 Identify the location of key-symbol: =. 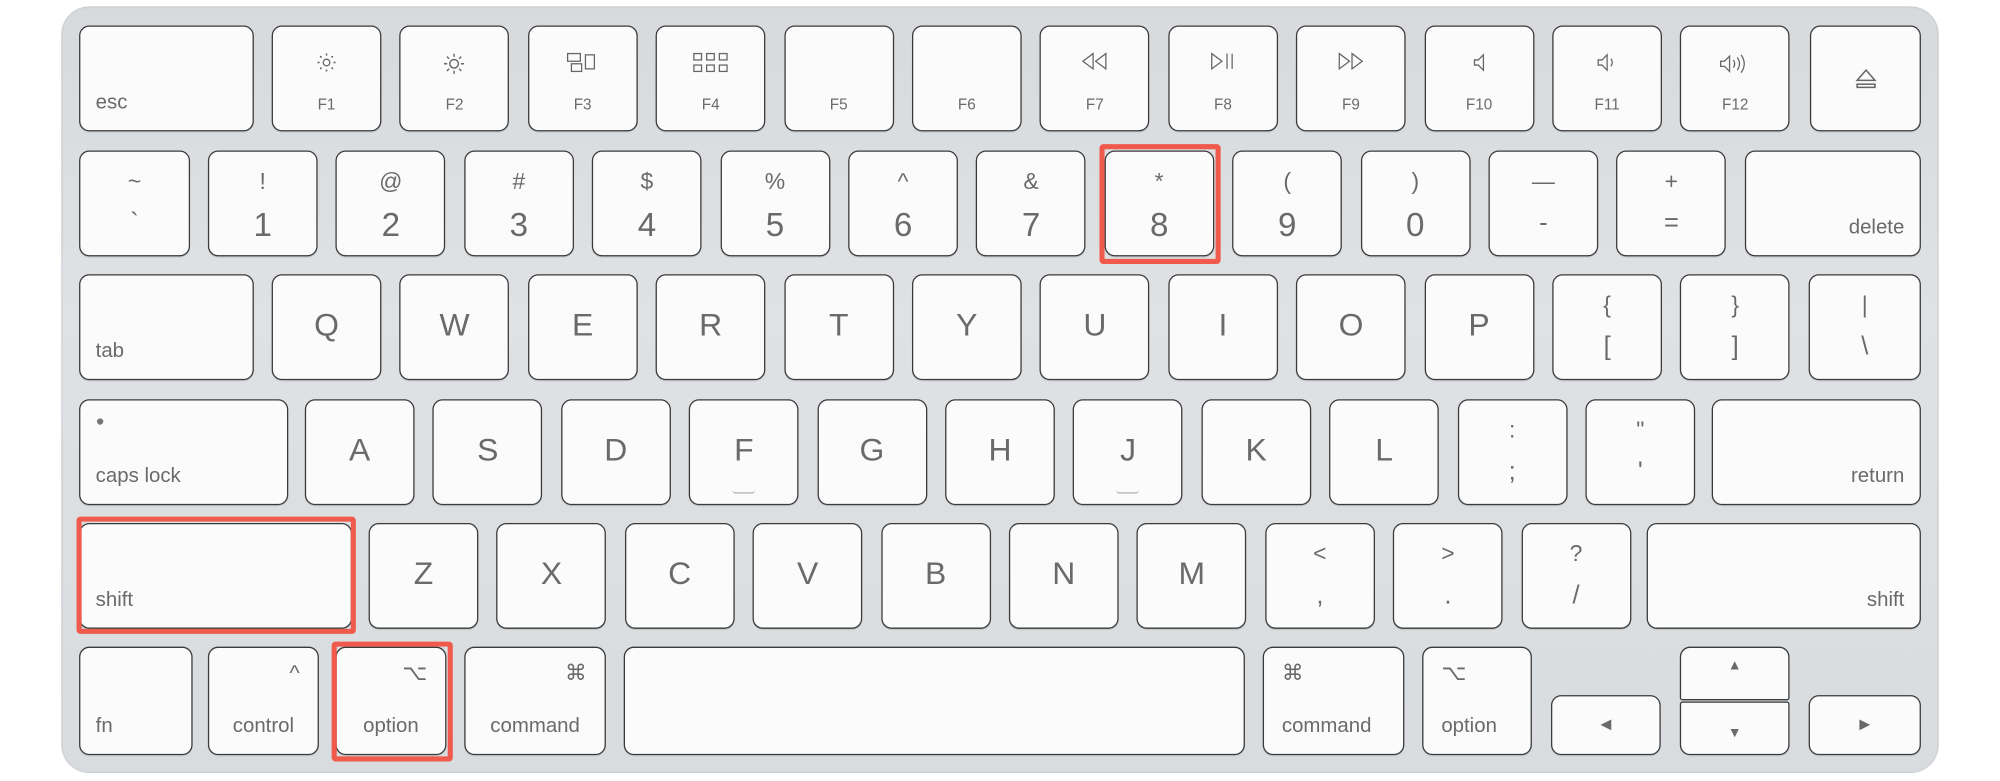
(1671, 223).